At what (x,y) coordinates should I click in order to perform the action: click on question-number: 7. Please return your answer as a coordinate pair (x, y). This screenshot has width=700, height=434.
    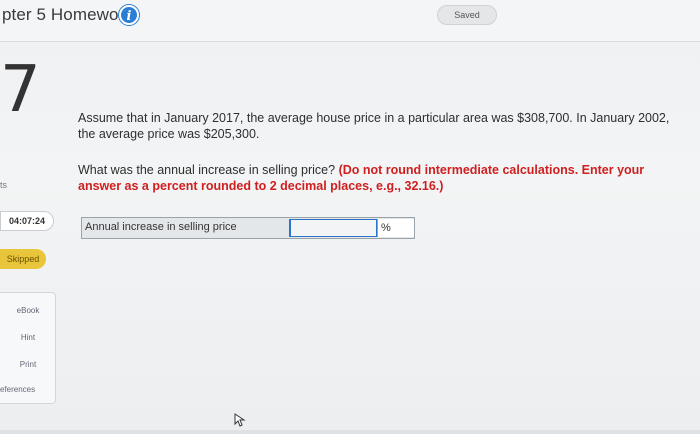
    Looking at the image, I should click on (20, 90).